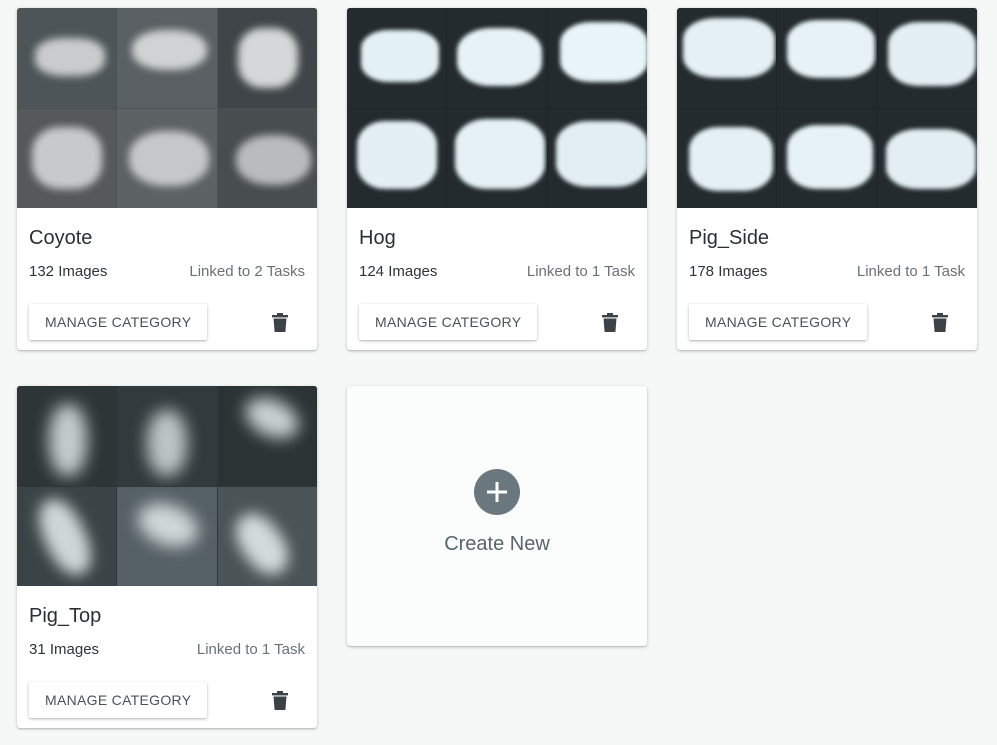 The height and width of the screenshot is (745, 997). Describe the element at coordinates (377, 238) in the screenshot. I see `category-name: Hog` at that location.